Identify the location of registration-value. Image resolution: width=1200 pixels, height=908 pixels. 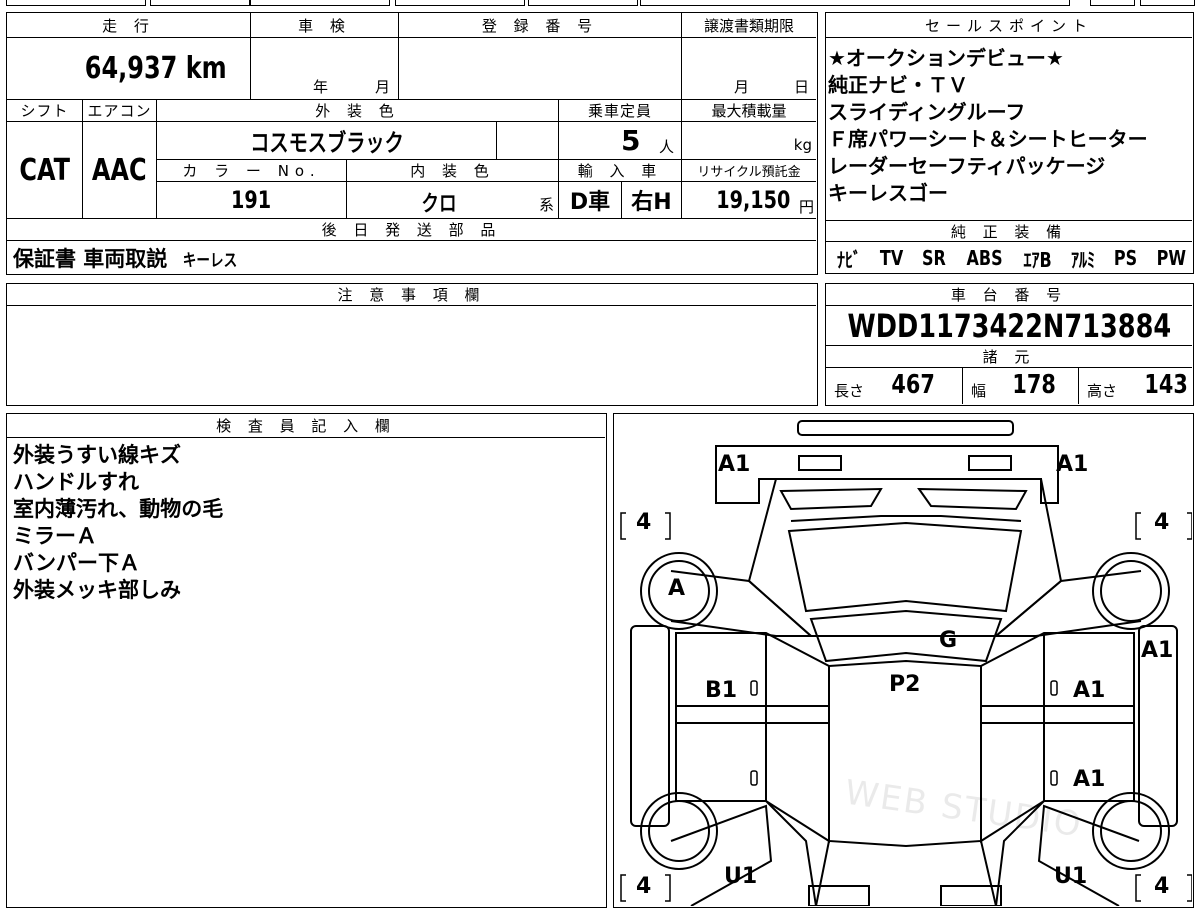
(539, 69).